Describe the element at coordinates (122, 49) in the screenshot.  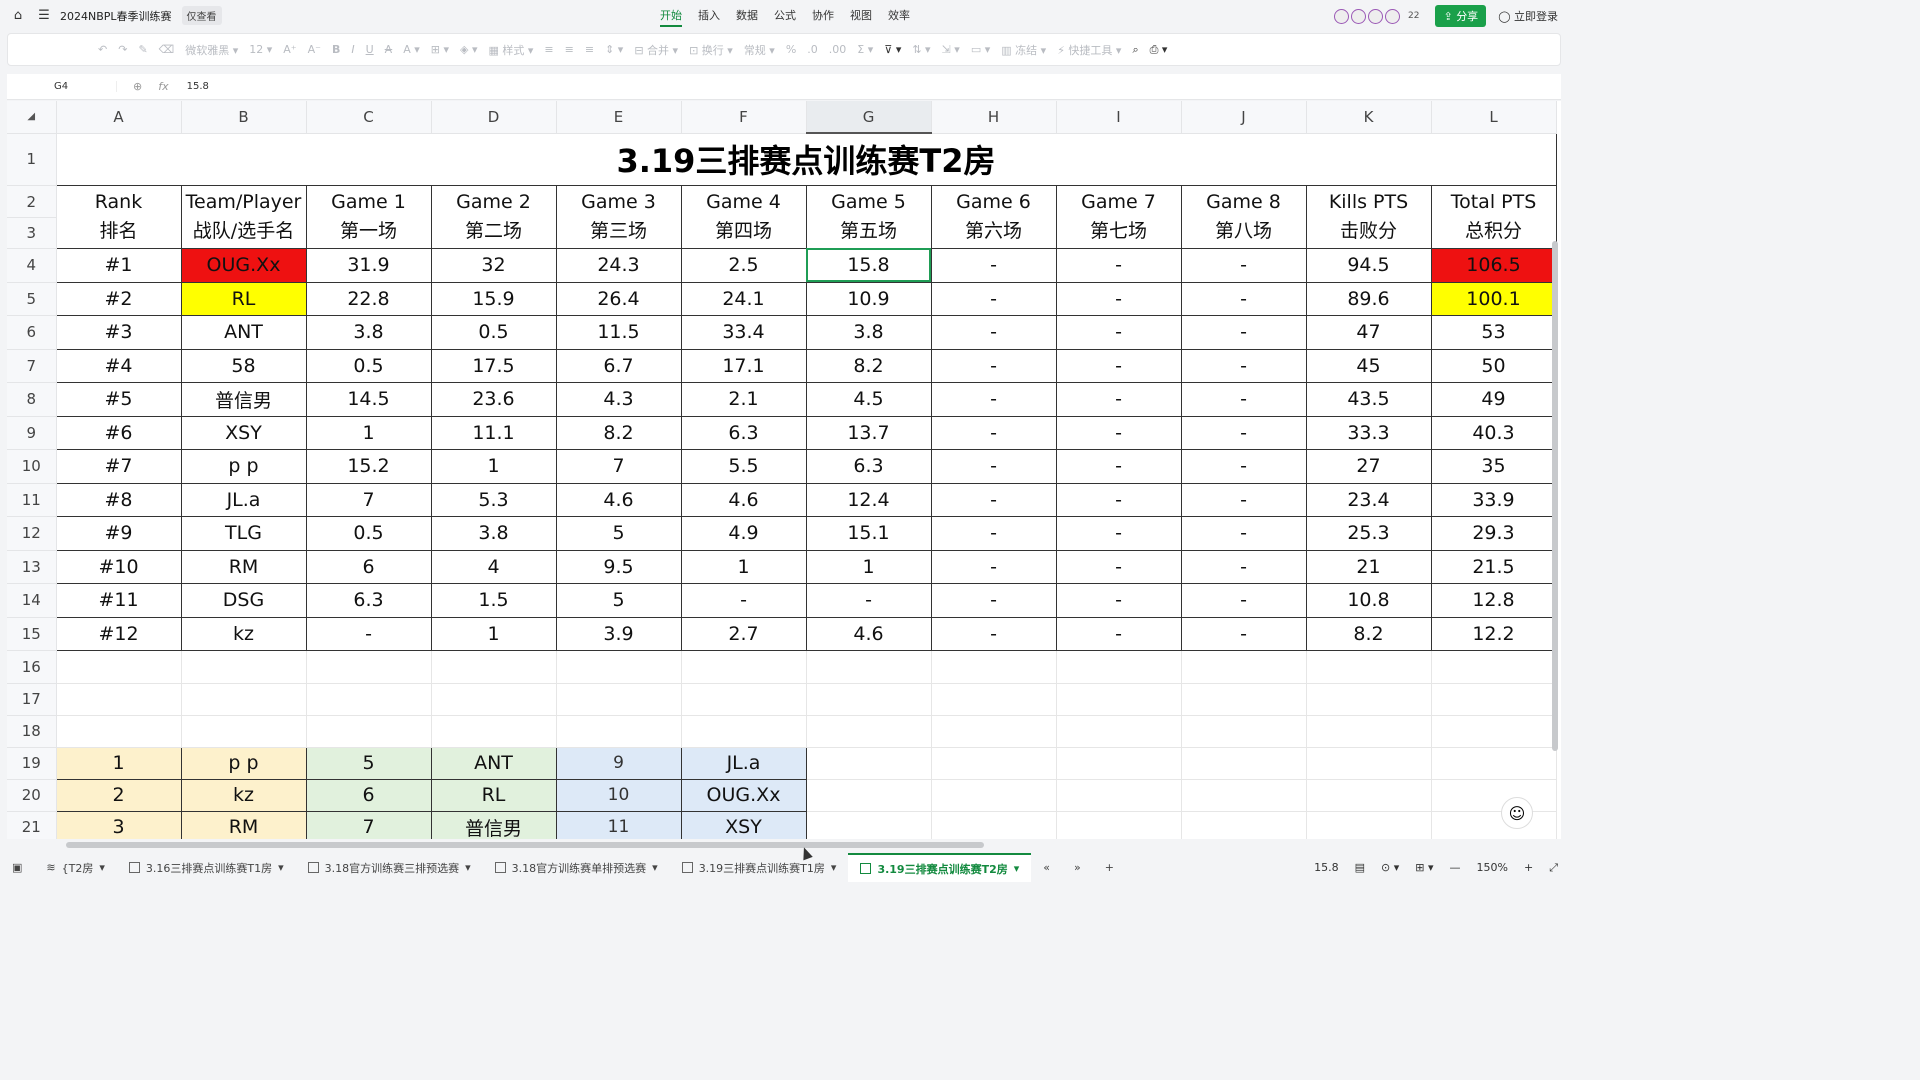
I see `redo-icon: ↷` at that location.